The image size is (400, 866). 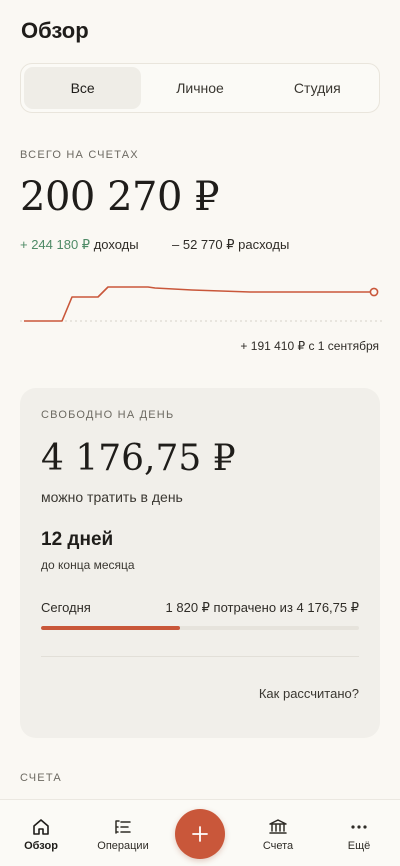 I want to click on total-label: ВСЕГО НА СЧЕТАХ, so click(x=79, y=155).